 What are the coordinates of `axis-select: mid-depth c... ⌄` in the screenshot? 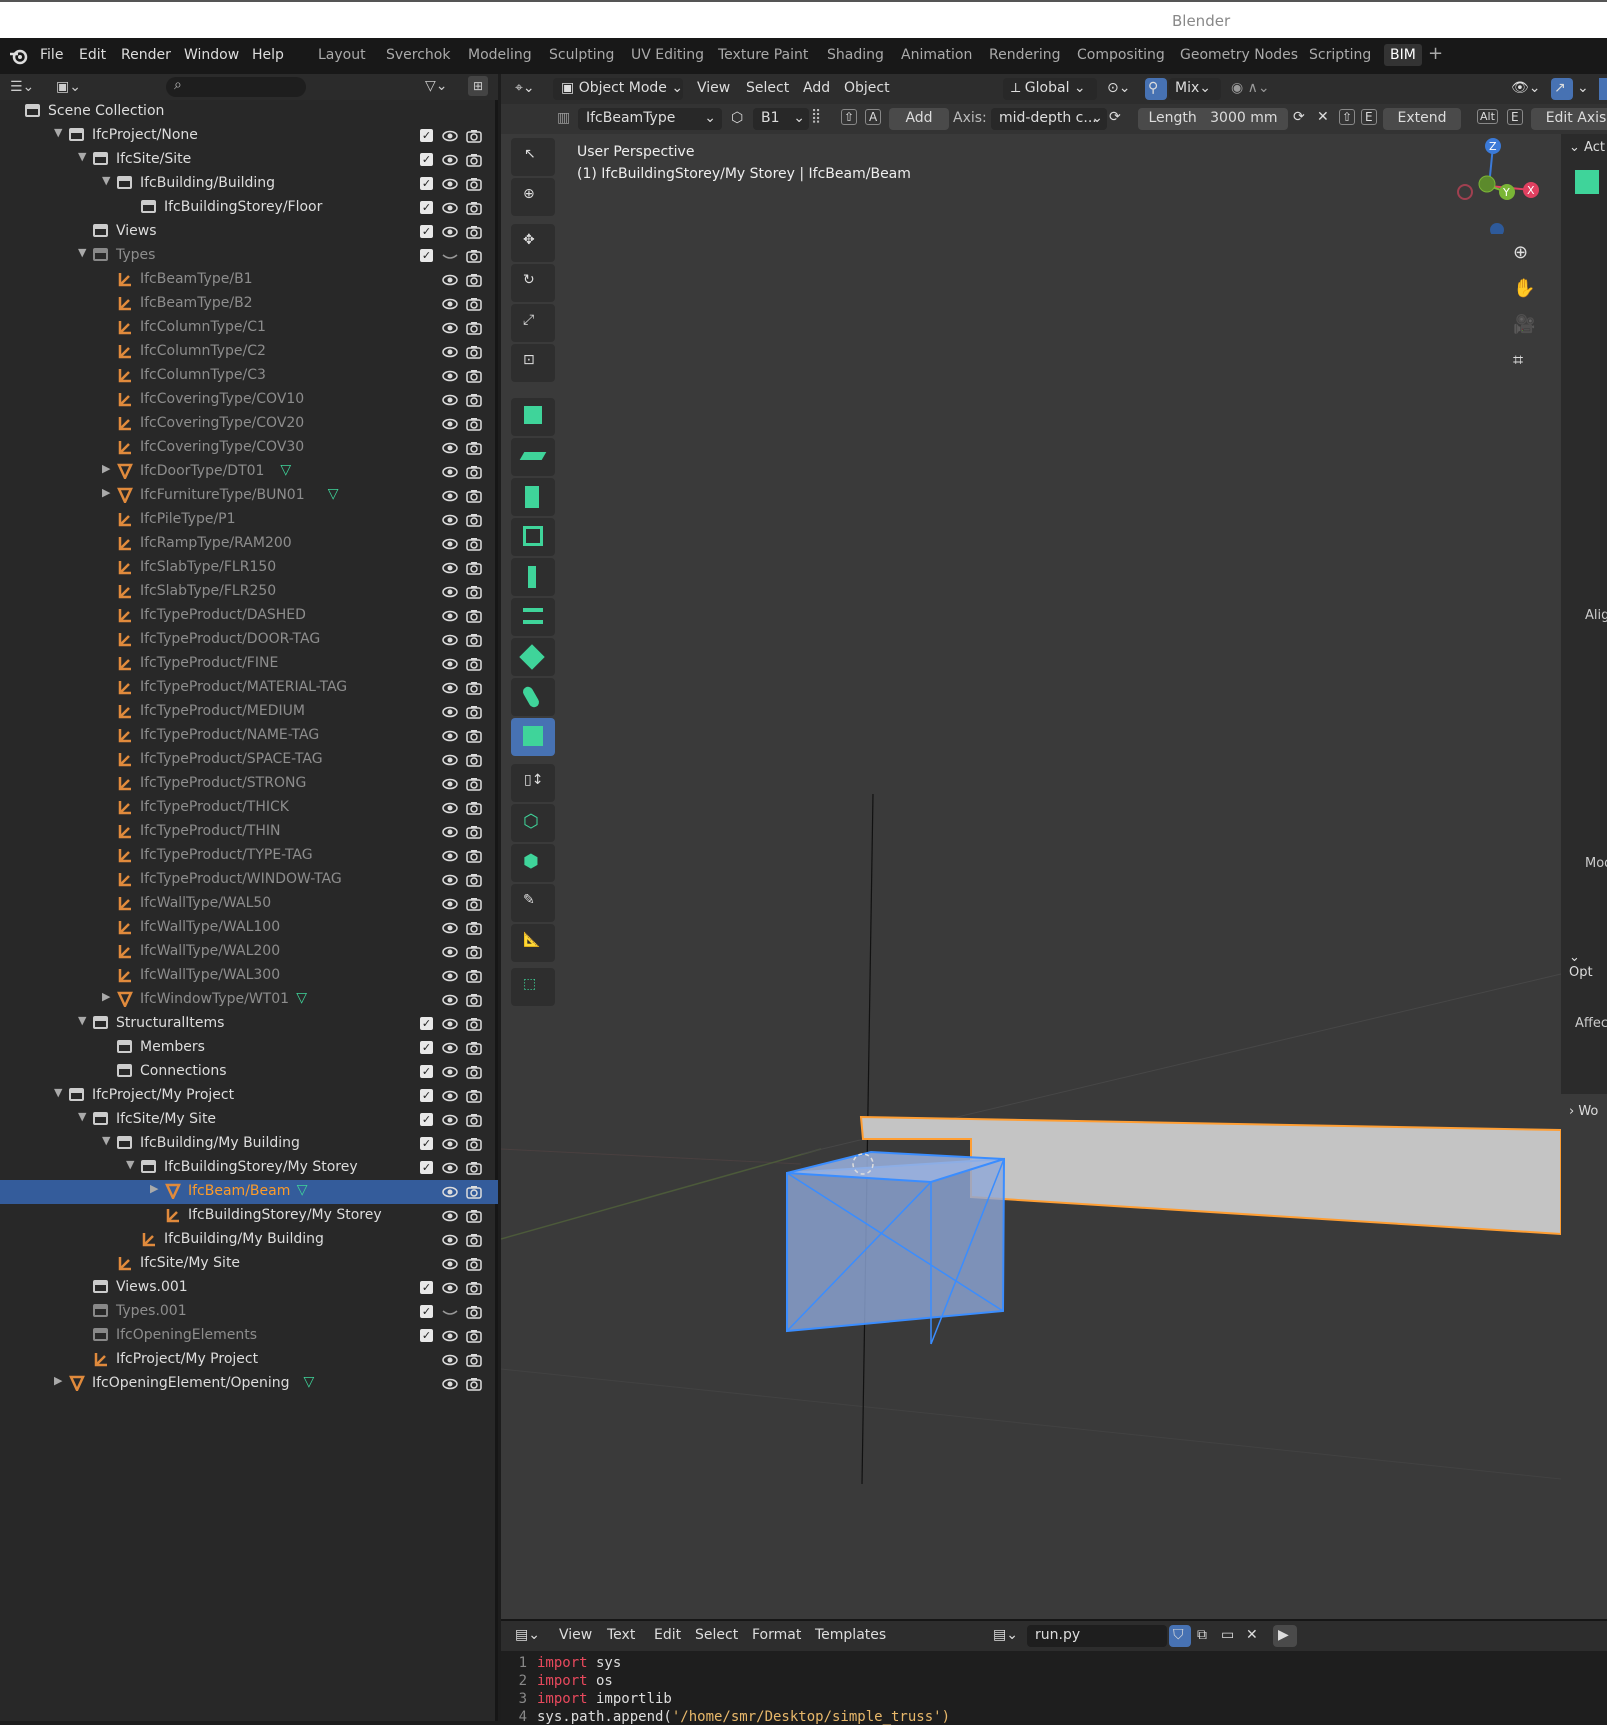 It's located at (1049, 119).